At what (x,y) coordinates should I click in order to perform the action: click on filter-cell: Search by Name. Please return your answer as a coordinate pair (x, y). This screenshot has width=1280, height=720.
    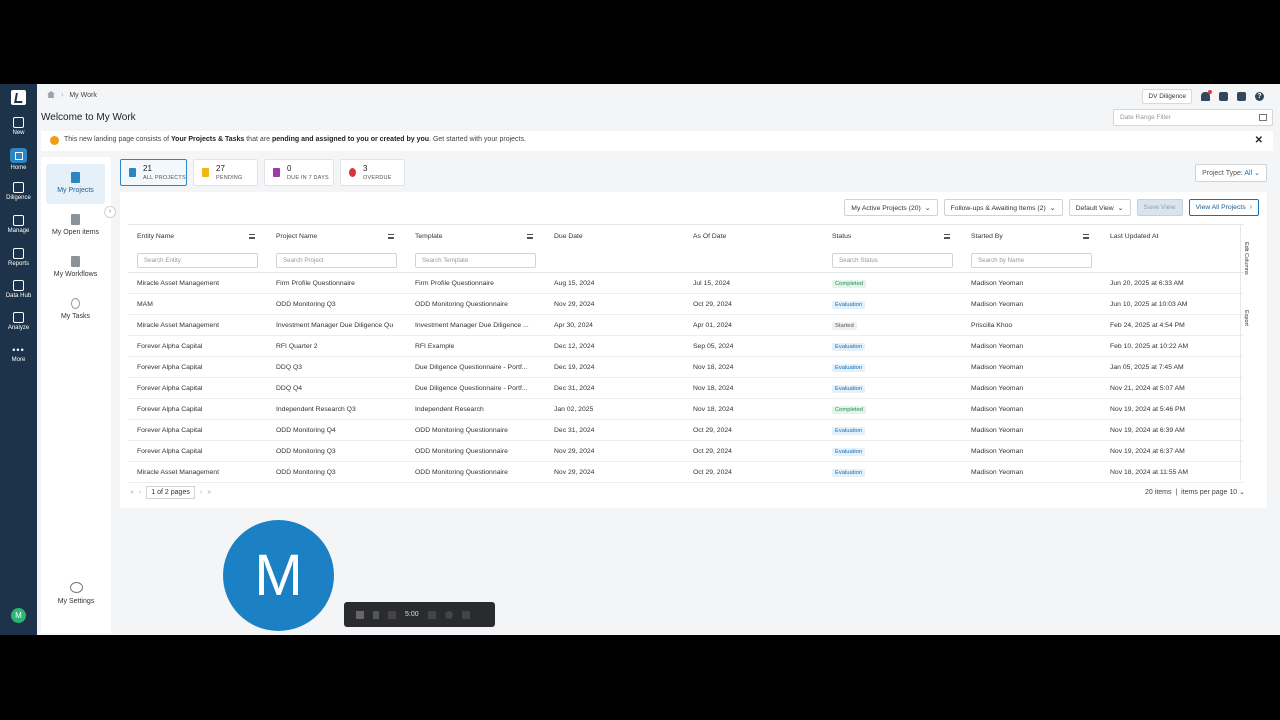
    Looking at the image, I should click on (1031, 260).